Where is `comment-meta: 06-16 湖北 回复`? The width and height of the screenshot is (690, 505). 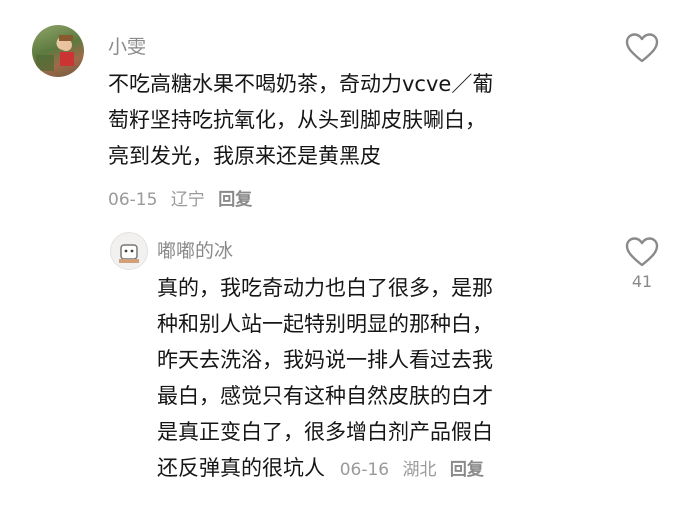 comment-meta: 06-16 湖北 回复 is located at coordinates (416, 470).